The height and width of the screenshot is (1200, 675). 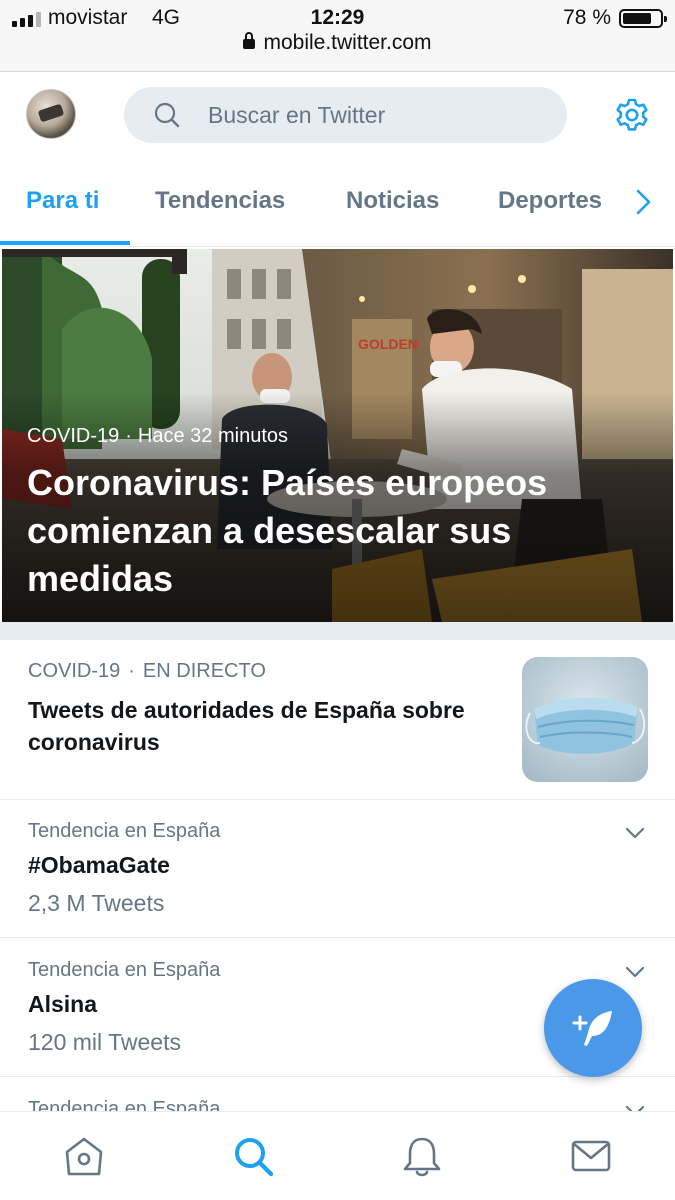 I want to click on url-text: mobile.twitter.com, so click(x=347, y=42).